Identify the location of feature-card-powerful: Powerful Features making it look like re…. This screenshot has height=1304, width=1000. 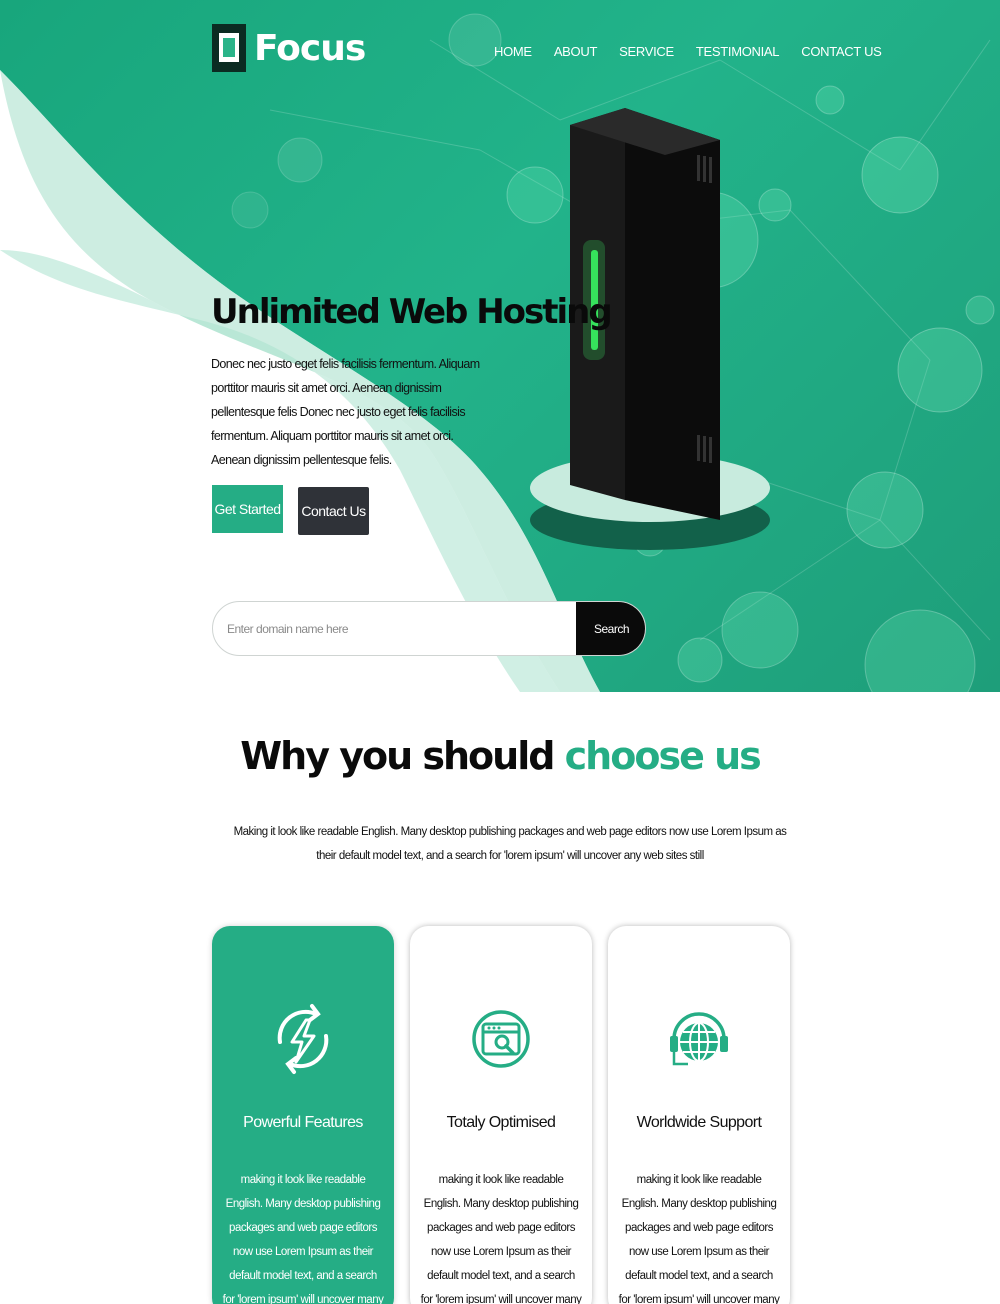
(303, 1115).